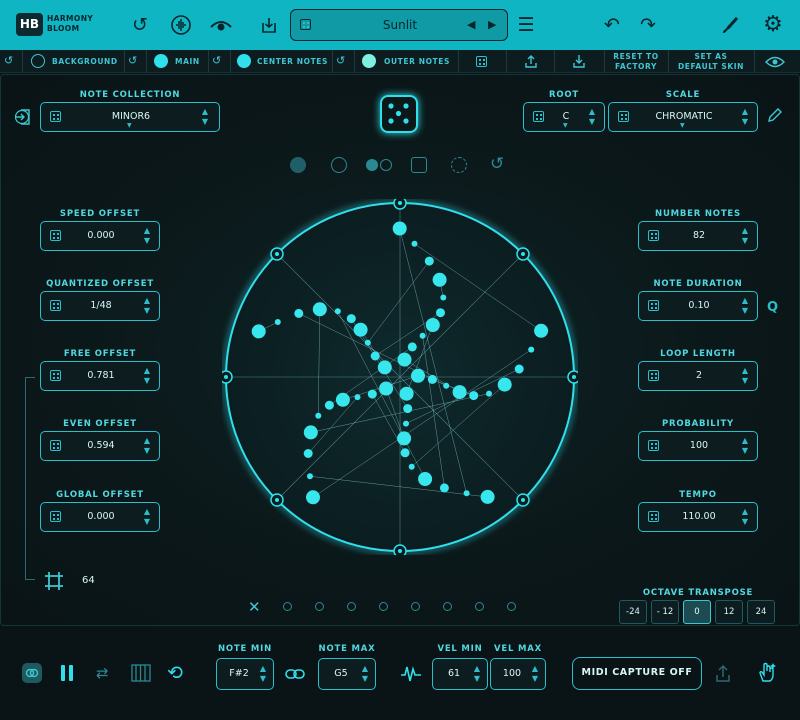 This screenshot has width=800, height=720. I want to click on octave-tab: 12, so click(729, 612).